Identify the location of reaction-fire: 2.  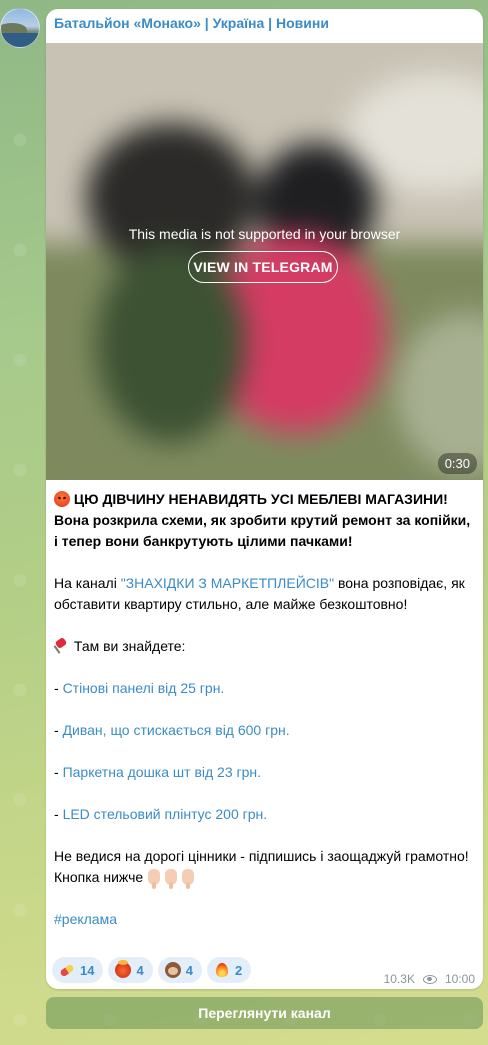
(229, 970).